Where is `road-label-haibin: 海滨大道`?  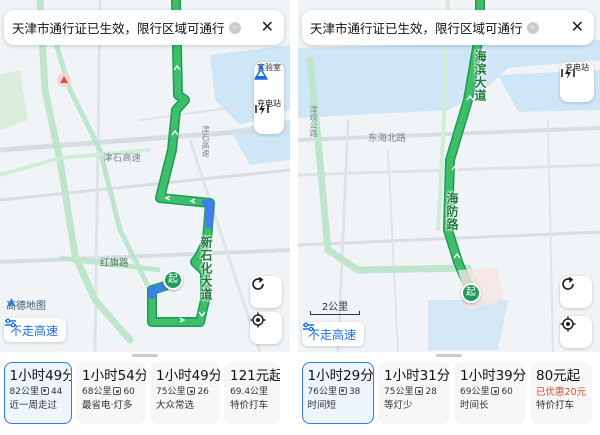
road-label-haibin: 海滨大道 is located at coordinates (480, 76).